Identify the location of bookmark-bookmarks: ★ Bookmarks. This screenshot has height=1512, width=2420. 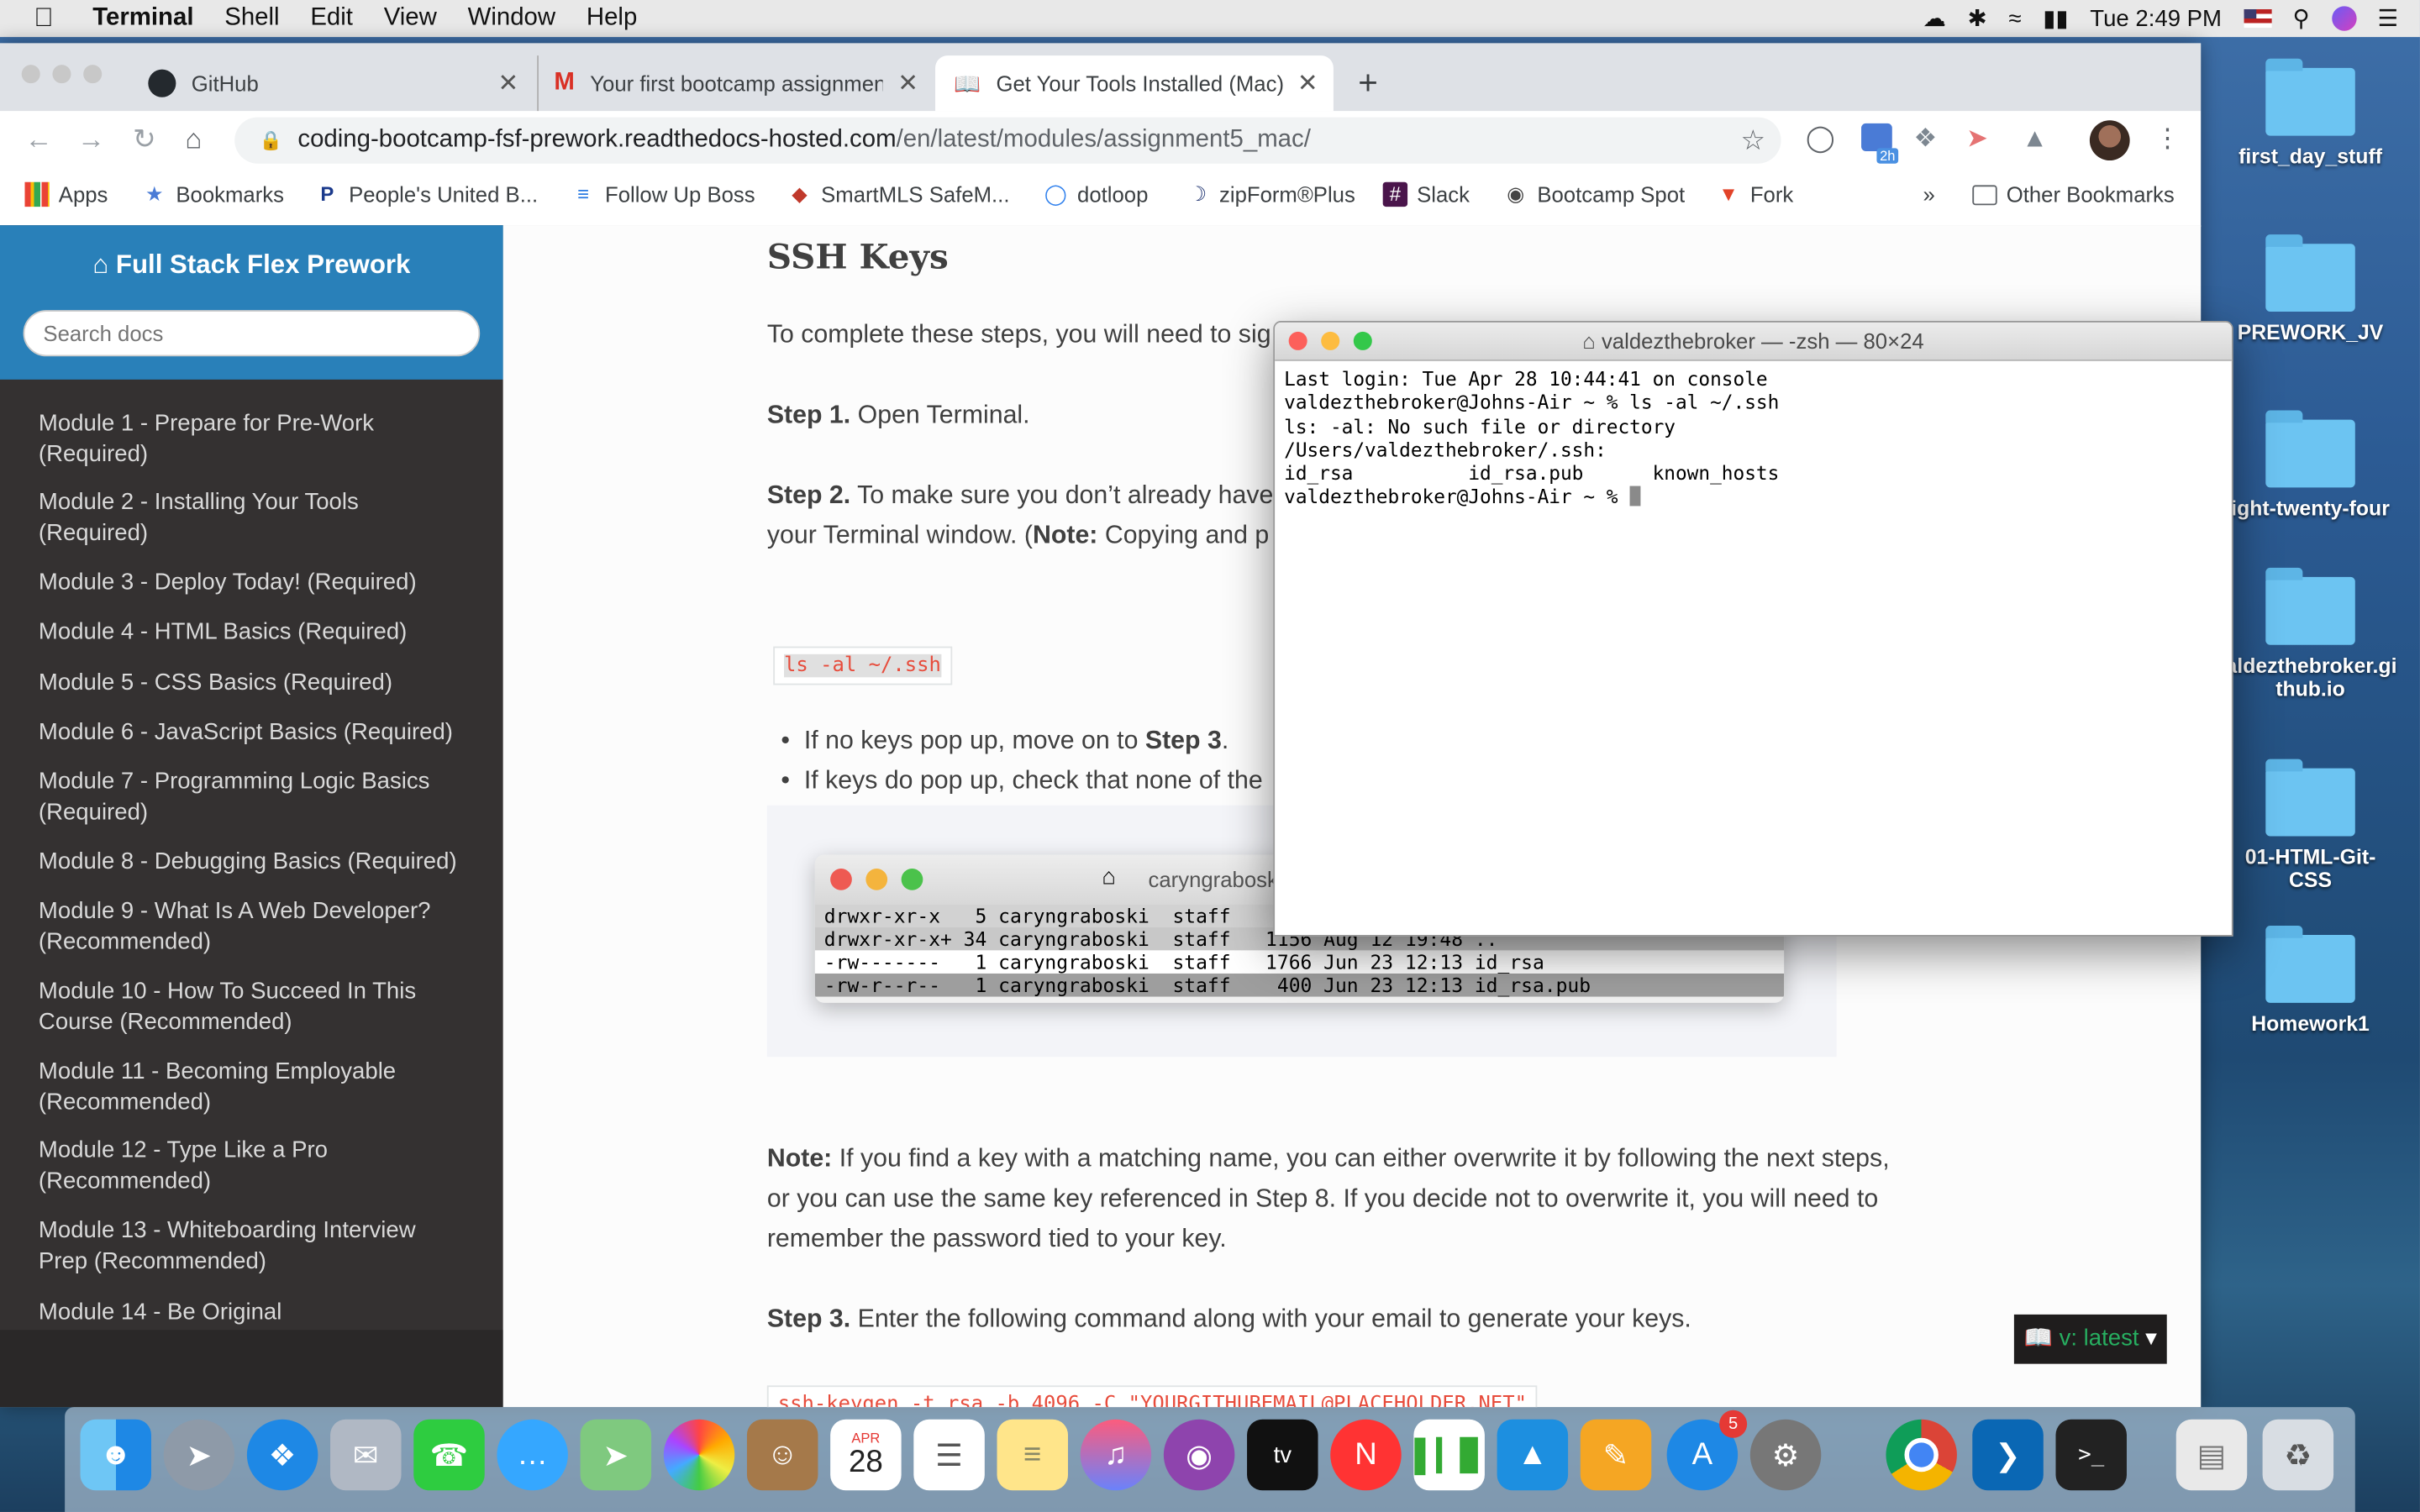
(213, 194).